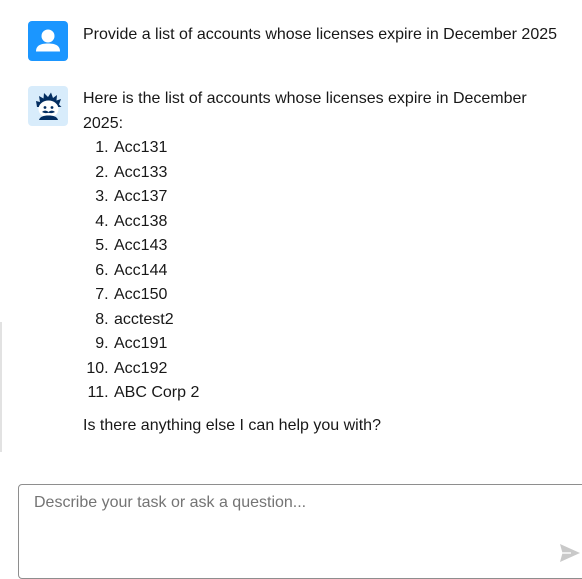  I want to click on list-item: Acc144, so click(341, 271).